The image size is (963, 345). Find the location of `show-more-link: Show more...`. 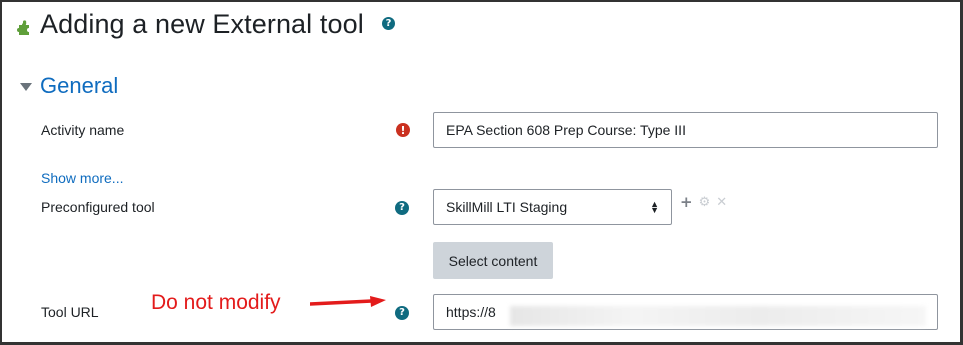

show-more-link: Show more... is located at coordinates (82, 178).